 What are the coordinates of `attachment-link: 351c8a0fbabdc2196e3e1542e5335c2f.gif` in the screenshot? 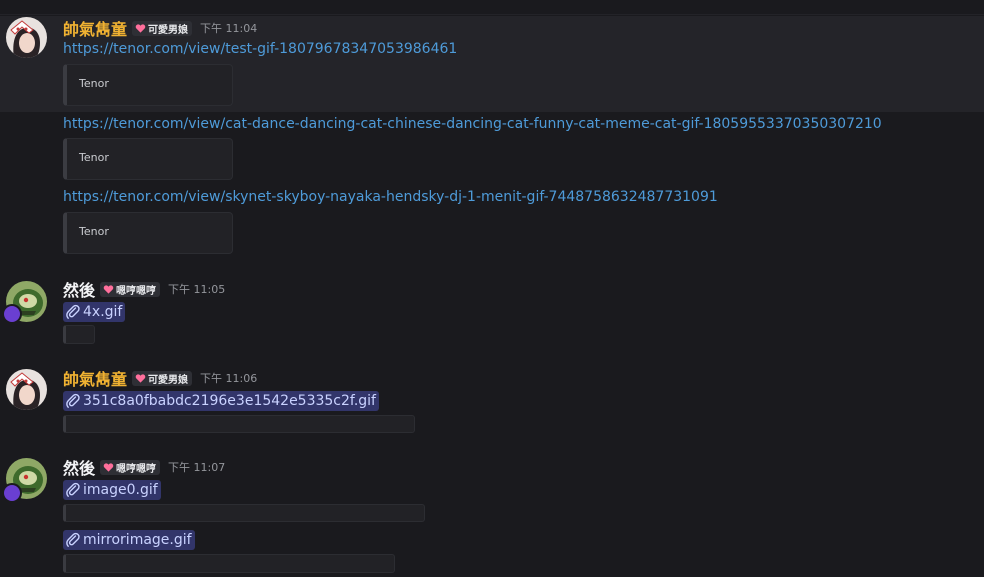 It's located at (221, 401).